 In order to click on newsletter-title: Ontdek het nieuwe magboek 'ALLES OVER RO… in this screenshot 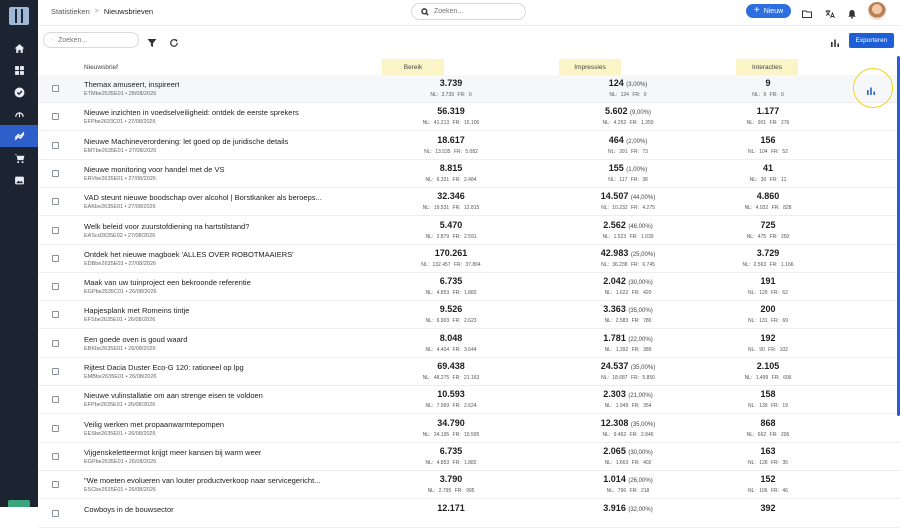, I will do `click(189, 254)`.